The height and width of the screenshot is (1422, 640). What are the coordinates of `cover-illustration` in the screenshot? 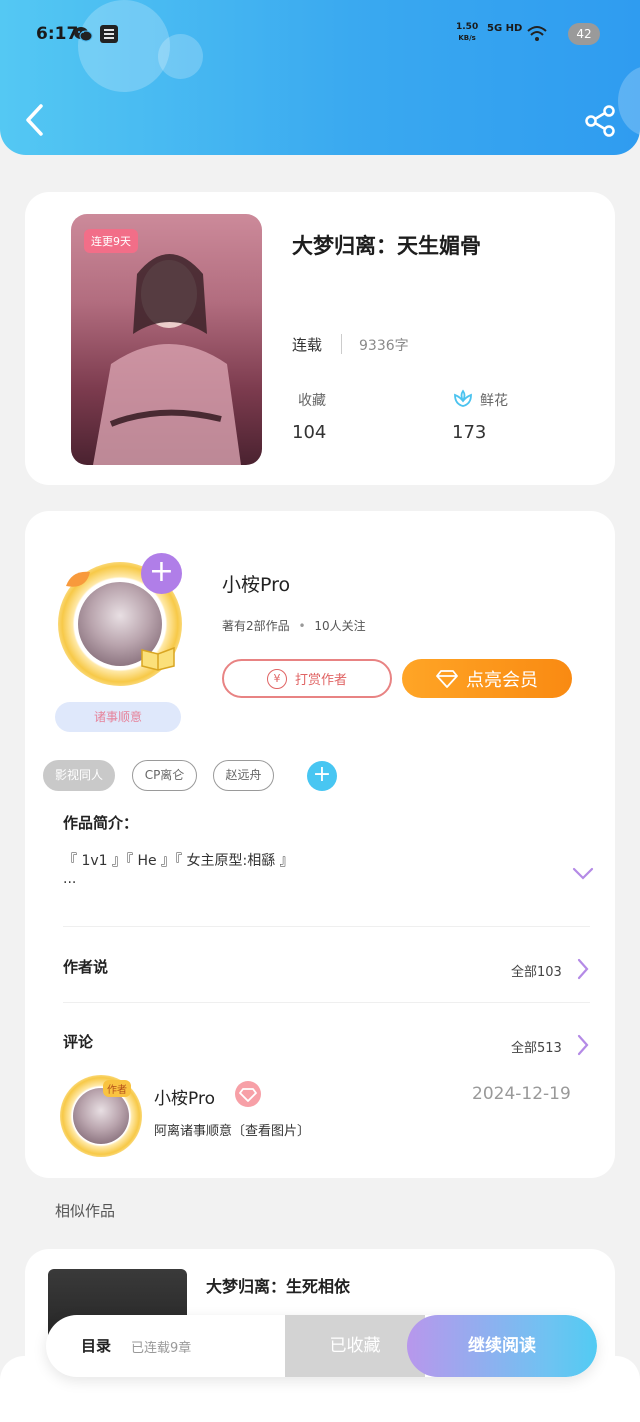 It's located at (167, 359).